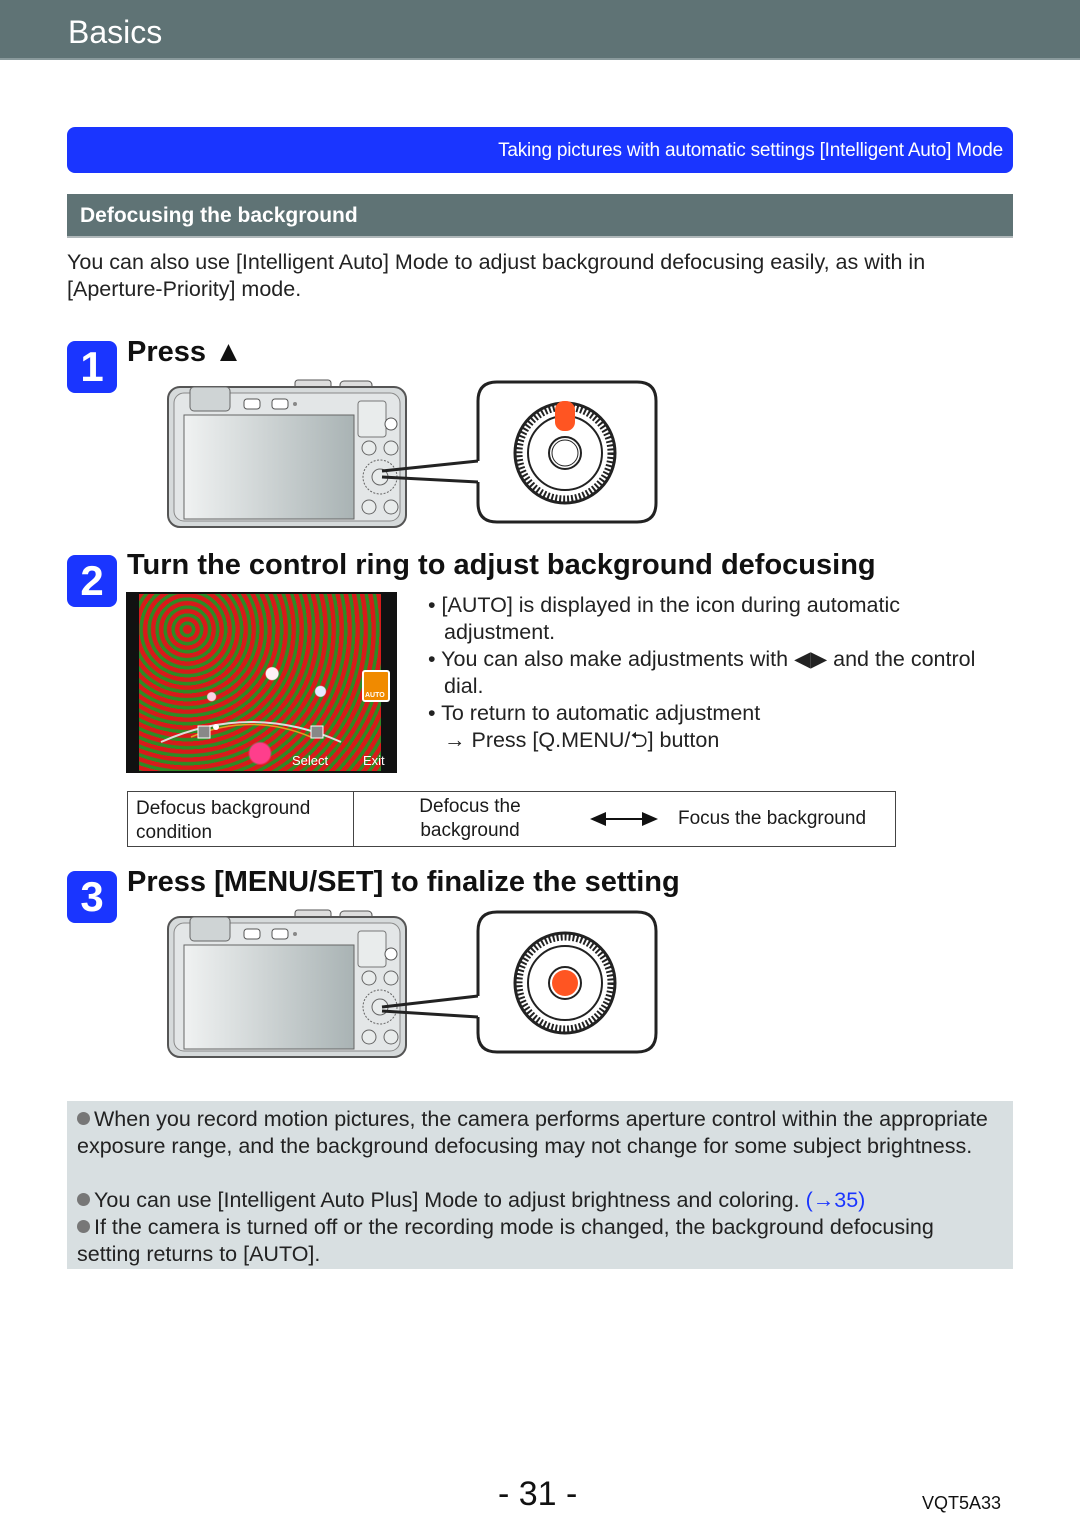 The image size is (1080, 1535). I want to click on double-arrow-icon, so click(624, 819).